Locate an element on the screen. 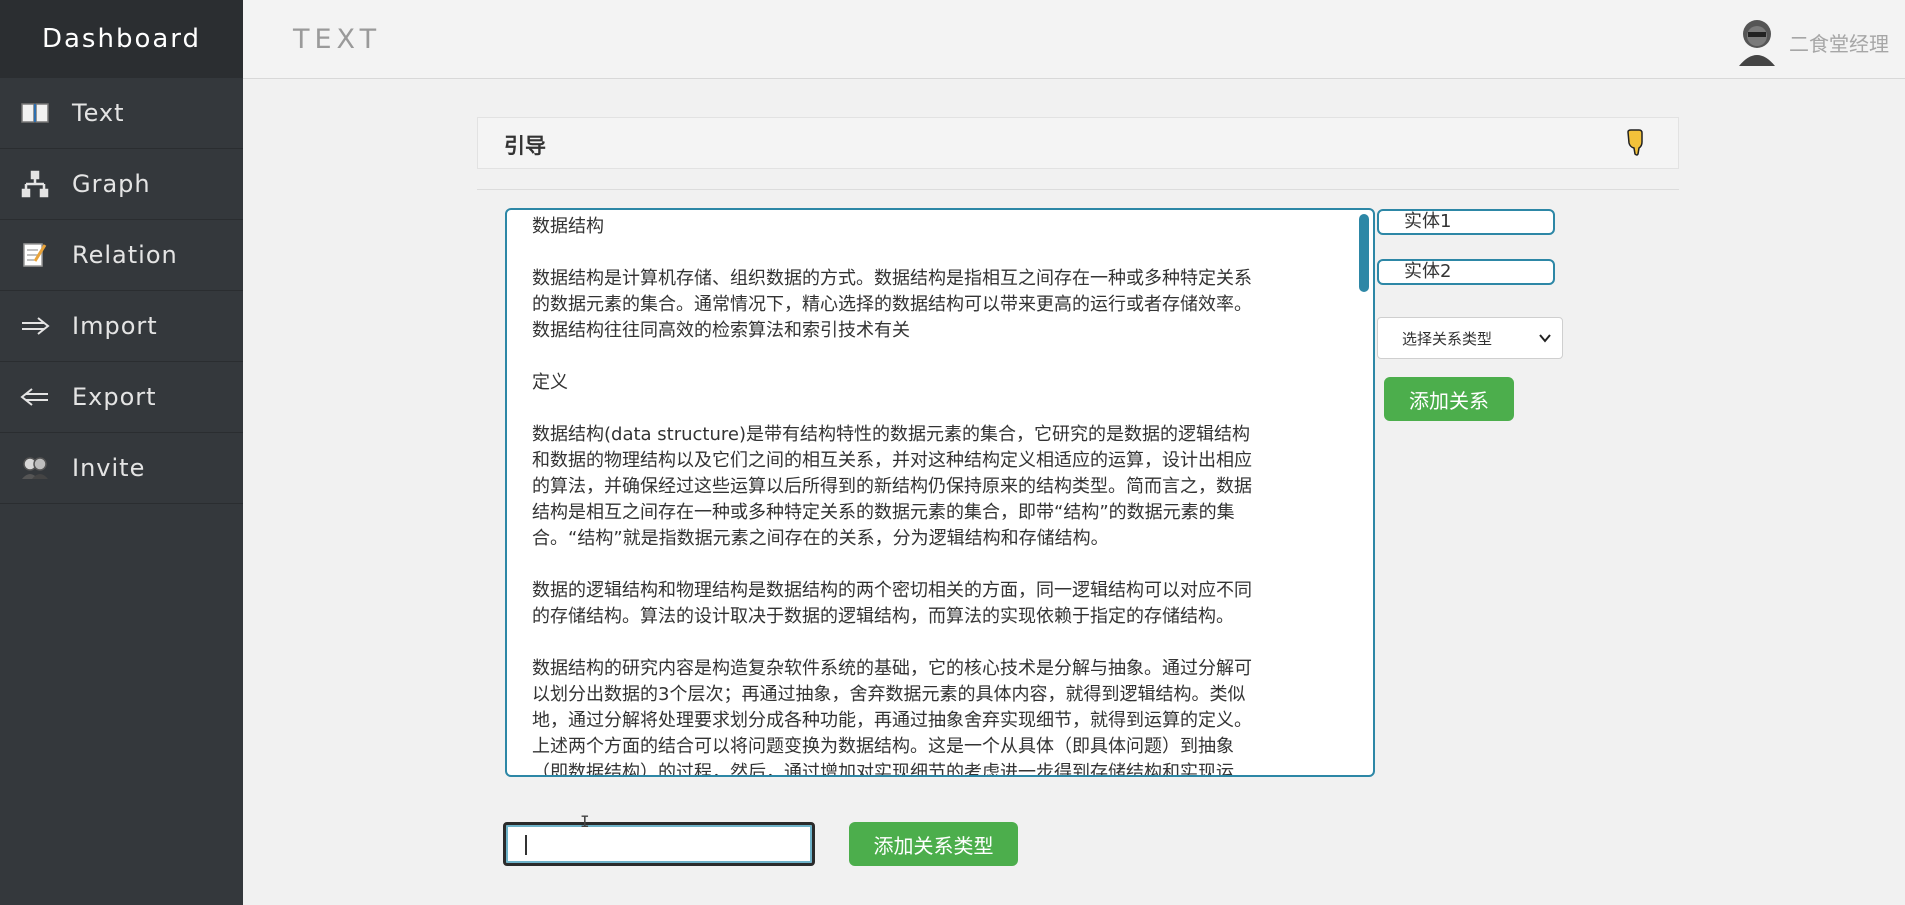 The height and width of the screenshot is (905, 1905). chevron-down-icon is located at coordinates (1545, 340).